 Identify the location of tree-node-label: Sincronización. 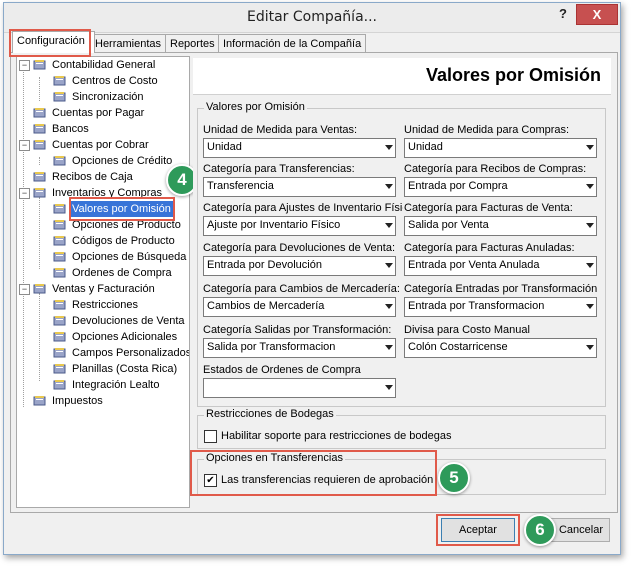
(108, 97).